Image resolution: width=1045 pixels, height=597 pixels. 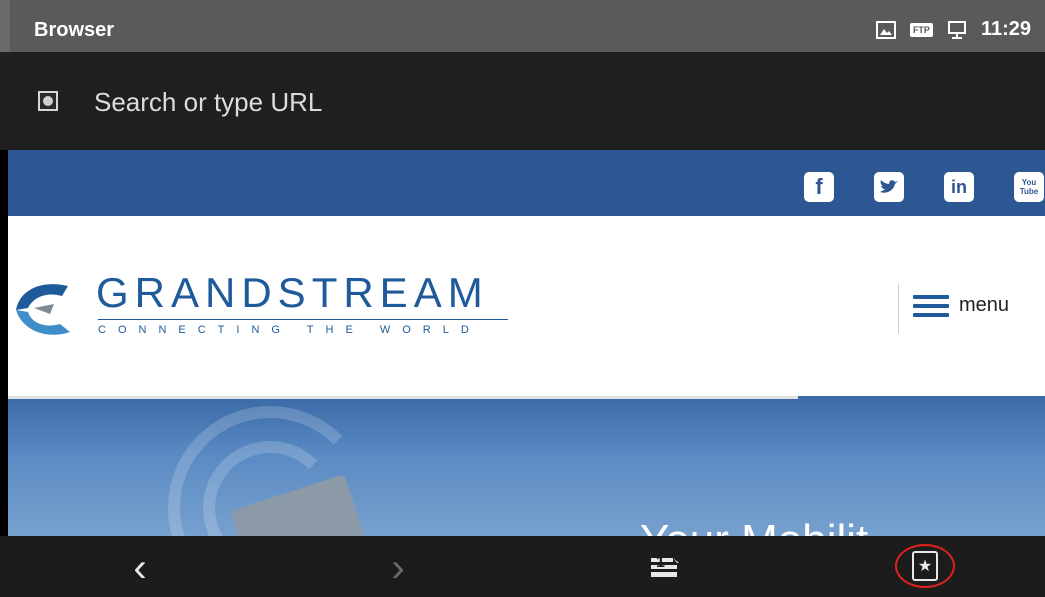 I want to click on grandstream-logo-icon, so click(x=43, y=309).